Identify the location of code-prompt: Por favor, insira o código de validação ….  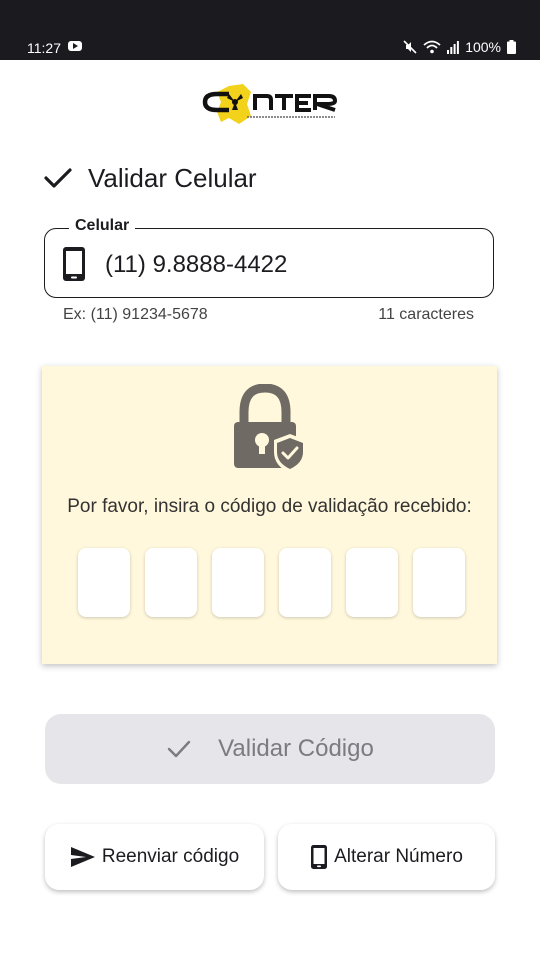
(269, 506).